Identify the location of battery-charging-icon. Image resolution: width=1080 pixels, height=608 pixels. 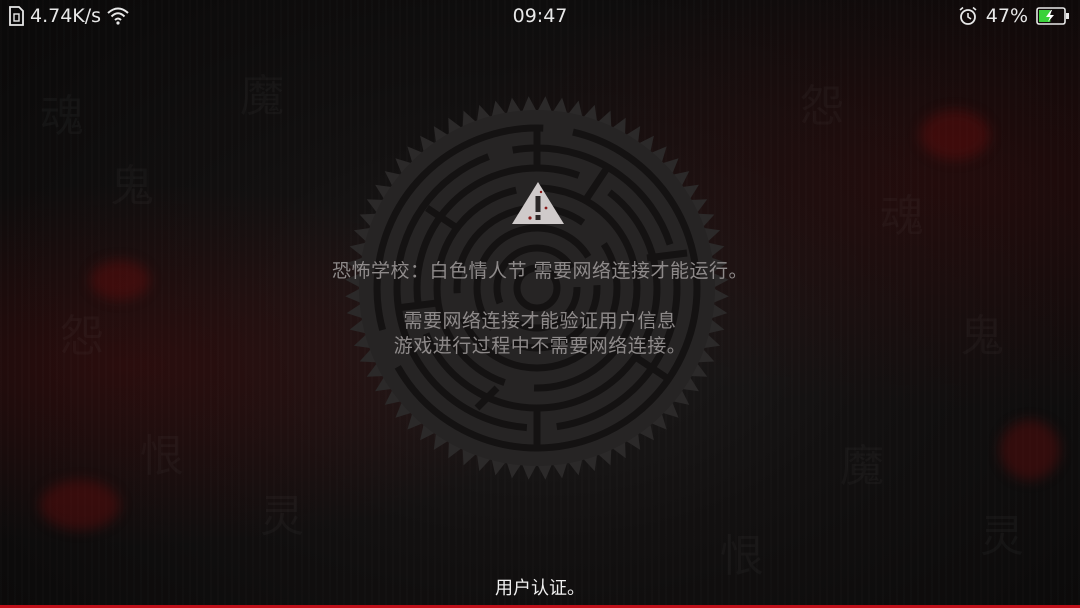
(1053, 16).